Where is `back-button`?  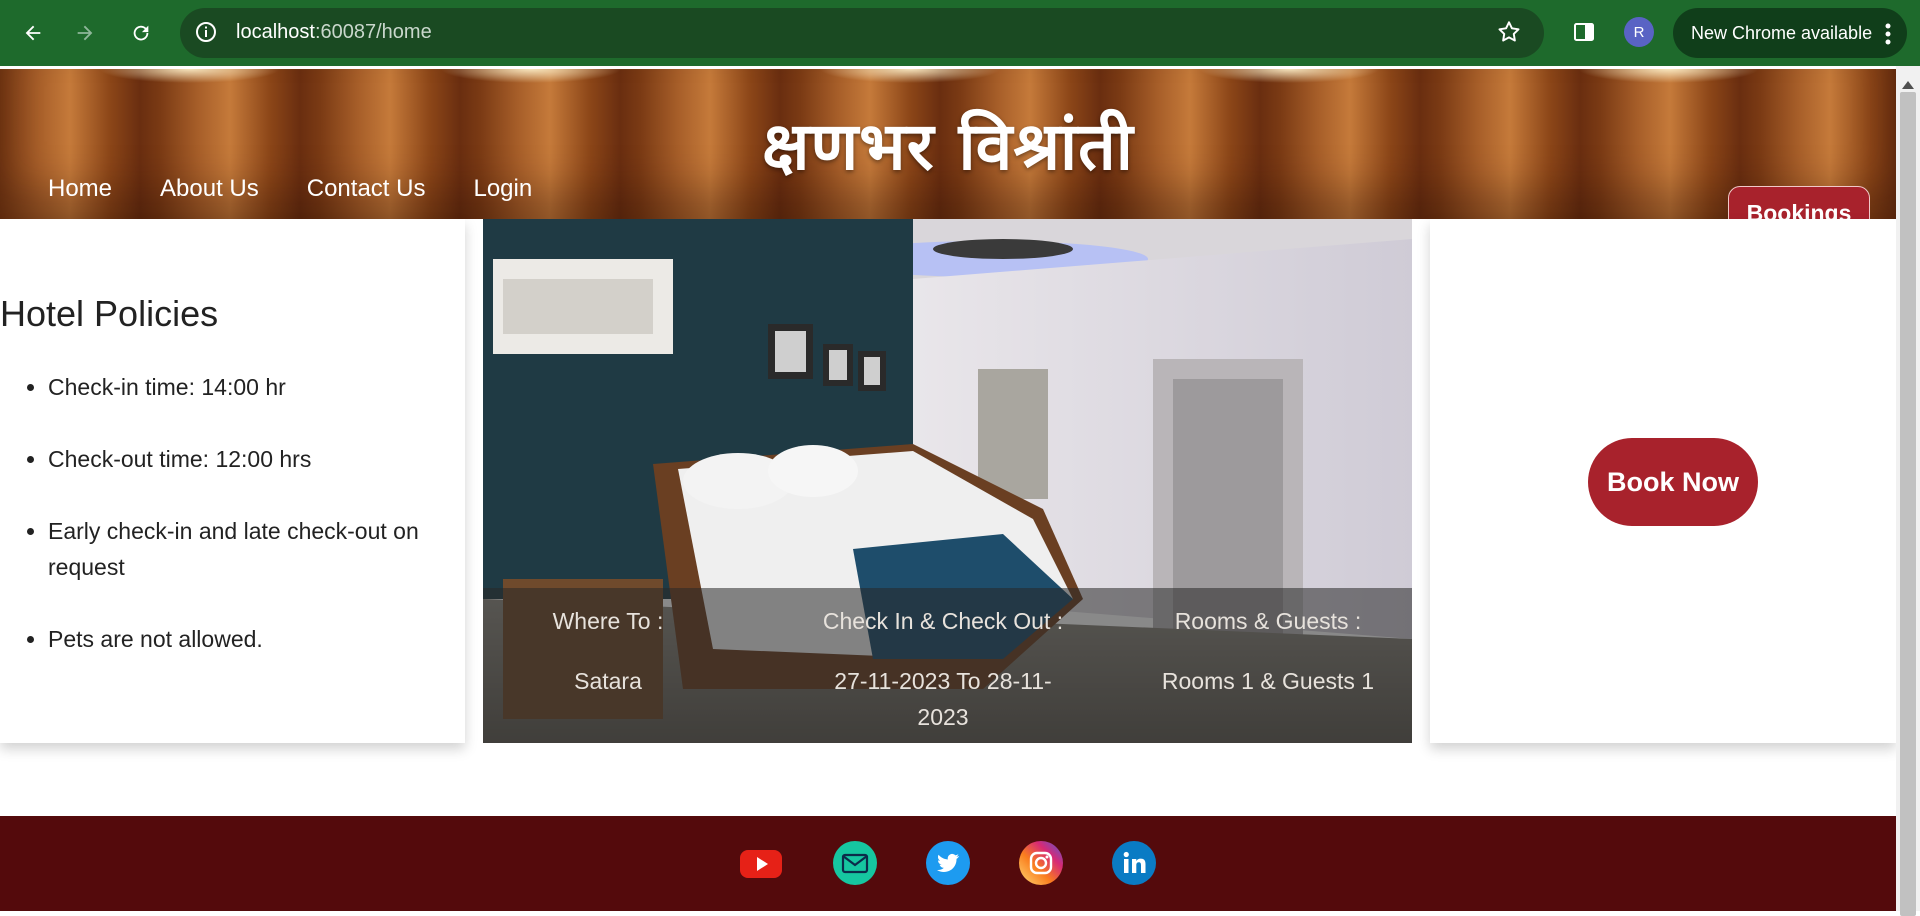
back-button is located at coordinates (33, 33).